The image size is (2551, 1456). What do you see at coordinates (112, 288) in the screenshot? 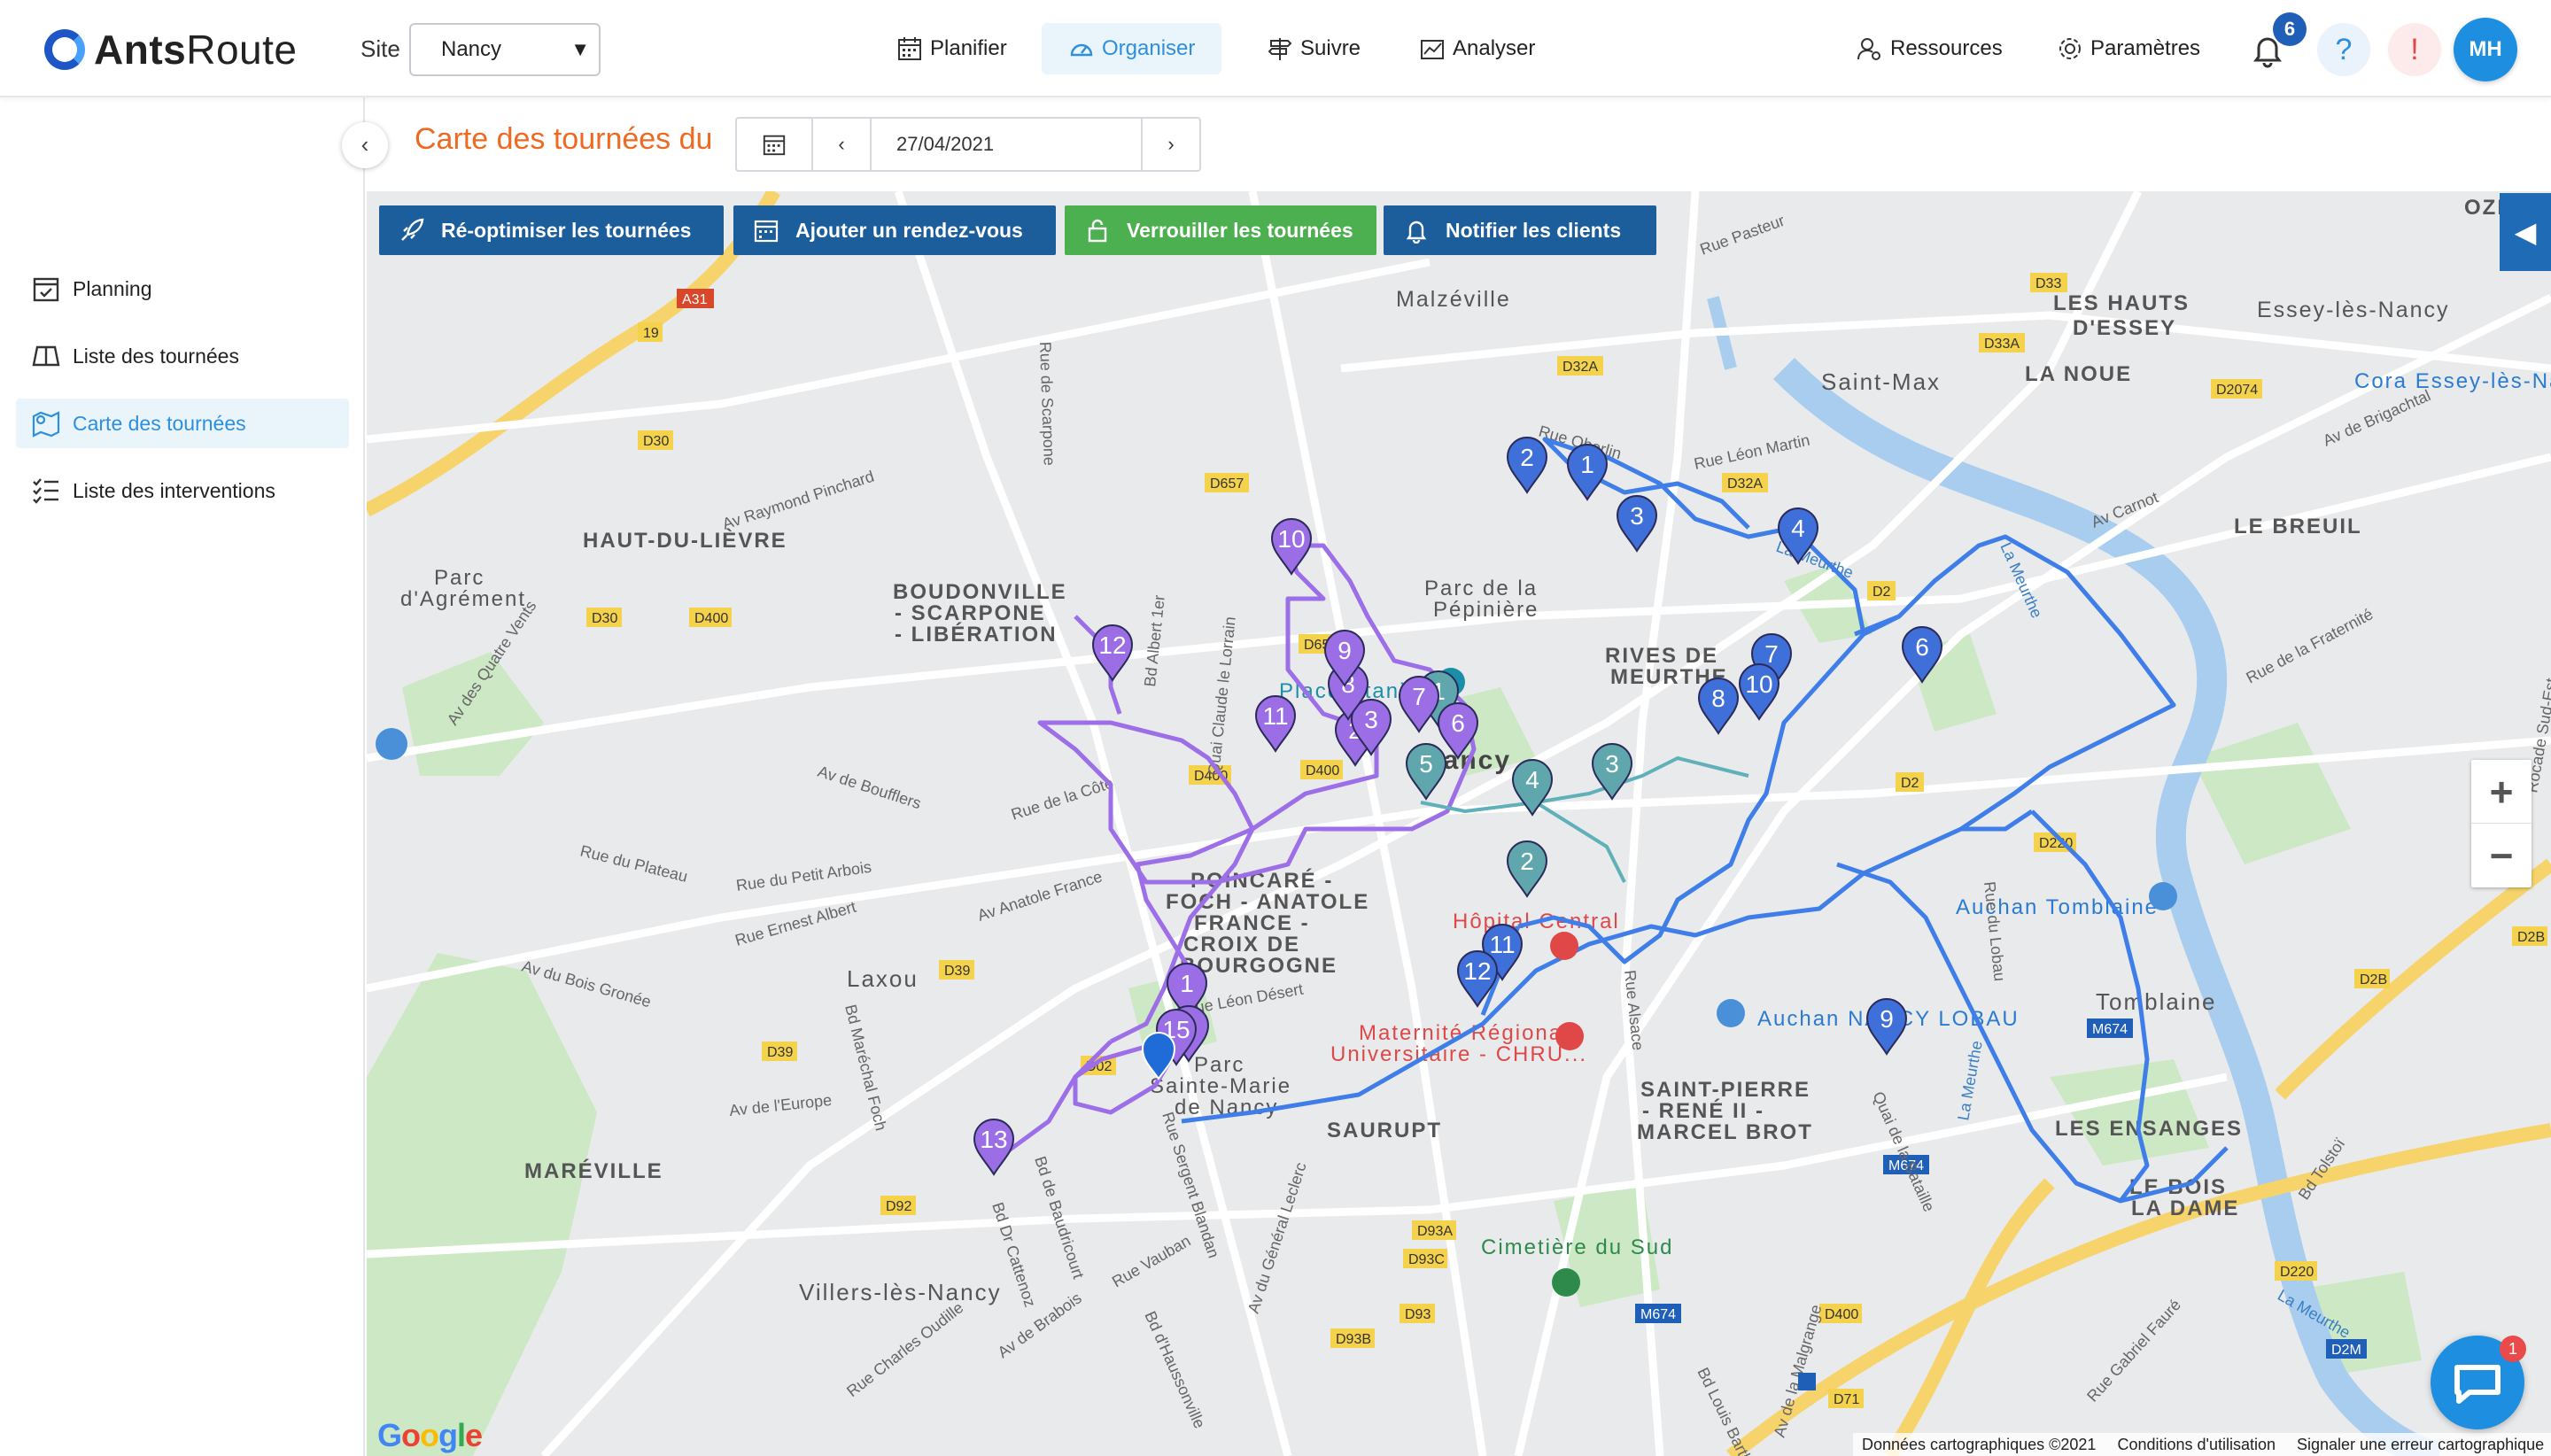
I see `sidebar-item-label: Planning` at bounding box center [112, 288].